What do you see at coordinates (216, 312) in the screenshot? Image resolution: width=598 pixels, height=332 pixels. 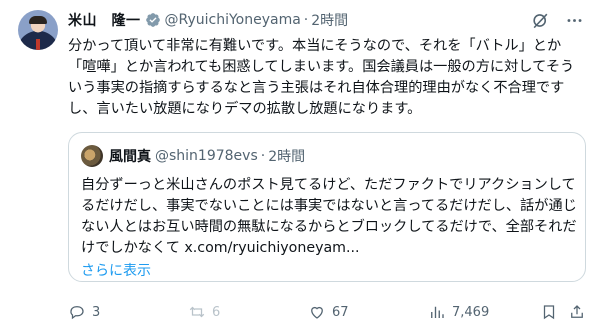 I see `repost-count: 6` at bounding box center [216, 312].